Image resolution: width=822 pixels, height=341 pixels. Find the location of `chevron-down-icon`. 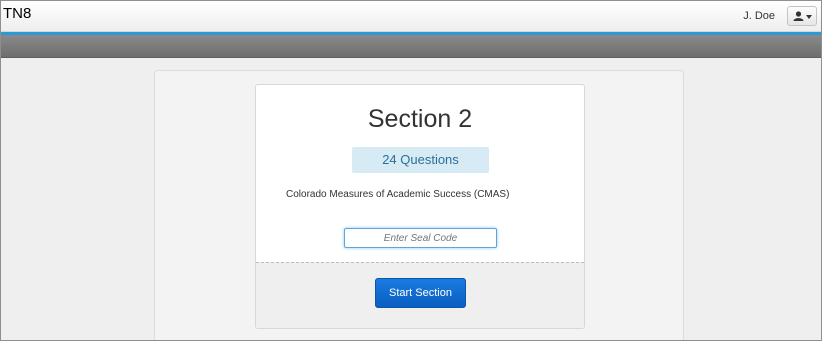

chevron-down-icon is located at coordinates (809, 17).